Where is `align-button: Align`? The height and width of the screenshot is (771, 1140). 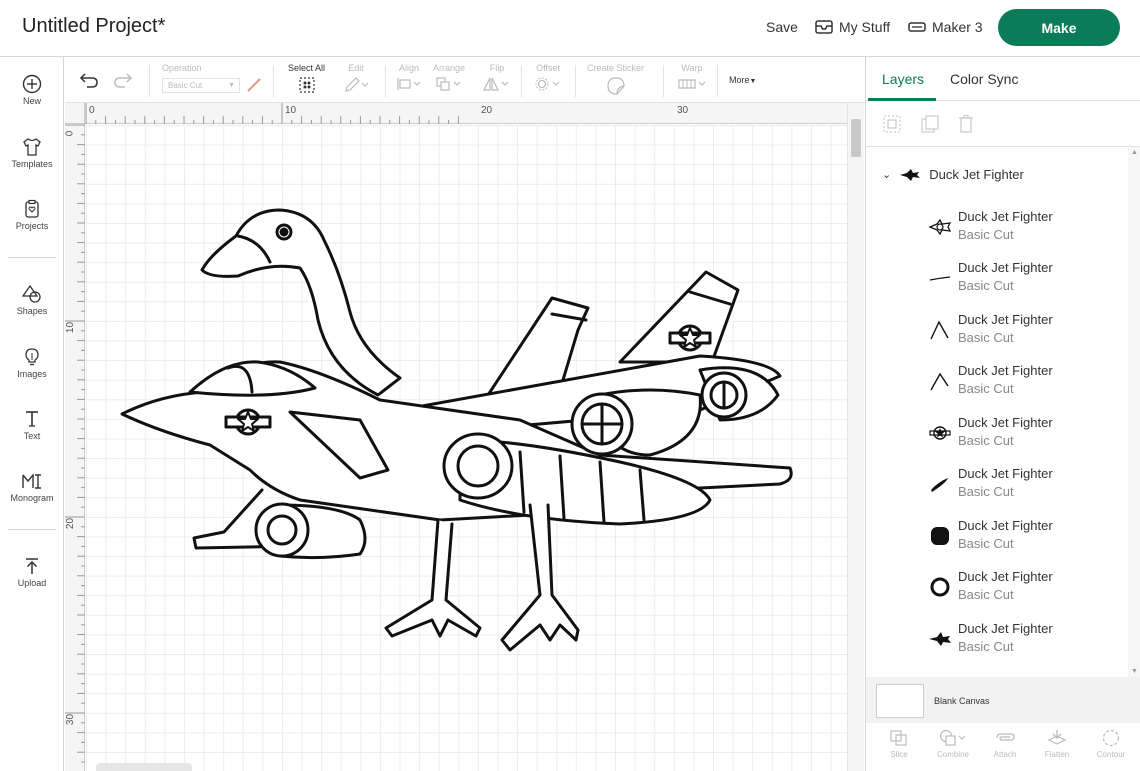
align-button: Align is located at coordinates (409, 78).